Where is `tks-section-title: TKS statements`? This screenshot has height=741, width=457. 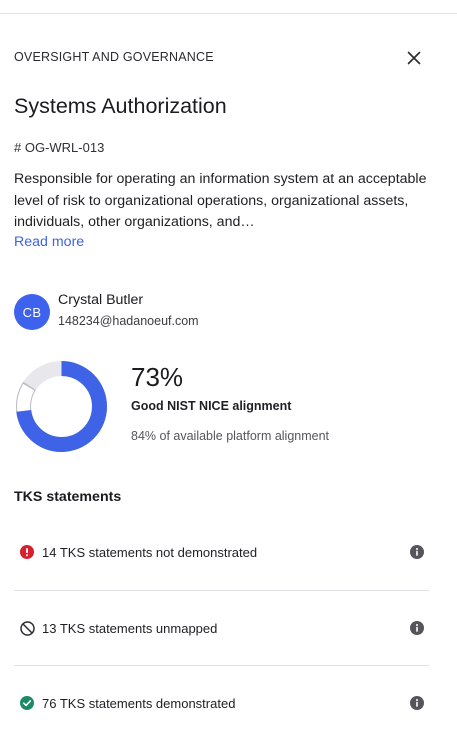 tks-section-title: TKS statements is located at coordinates (68, 497).